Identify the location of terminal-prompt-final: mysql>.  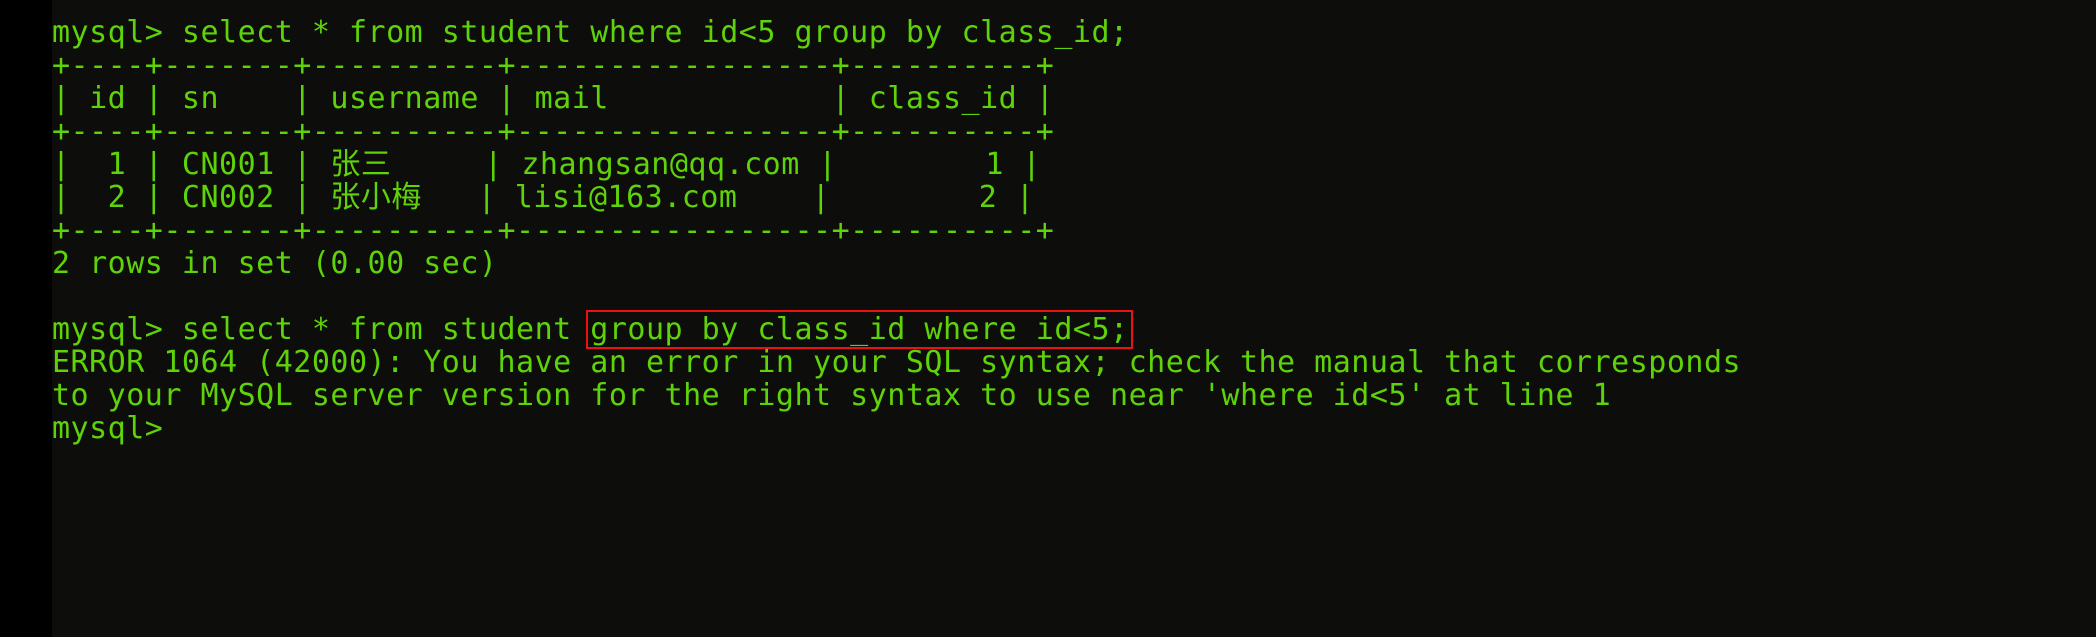
(1074, 428).